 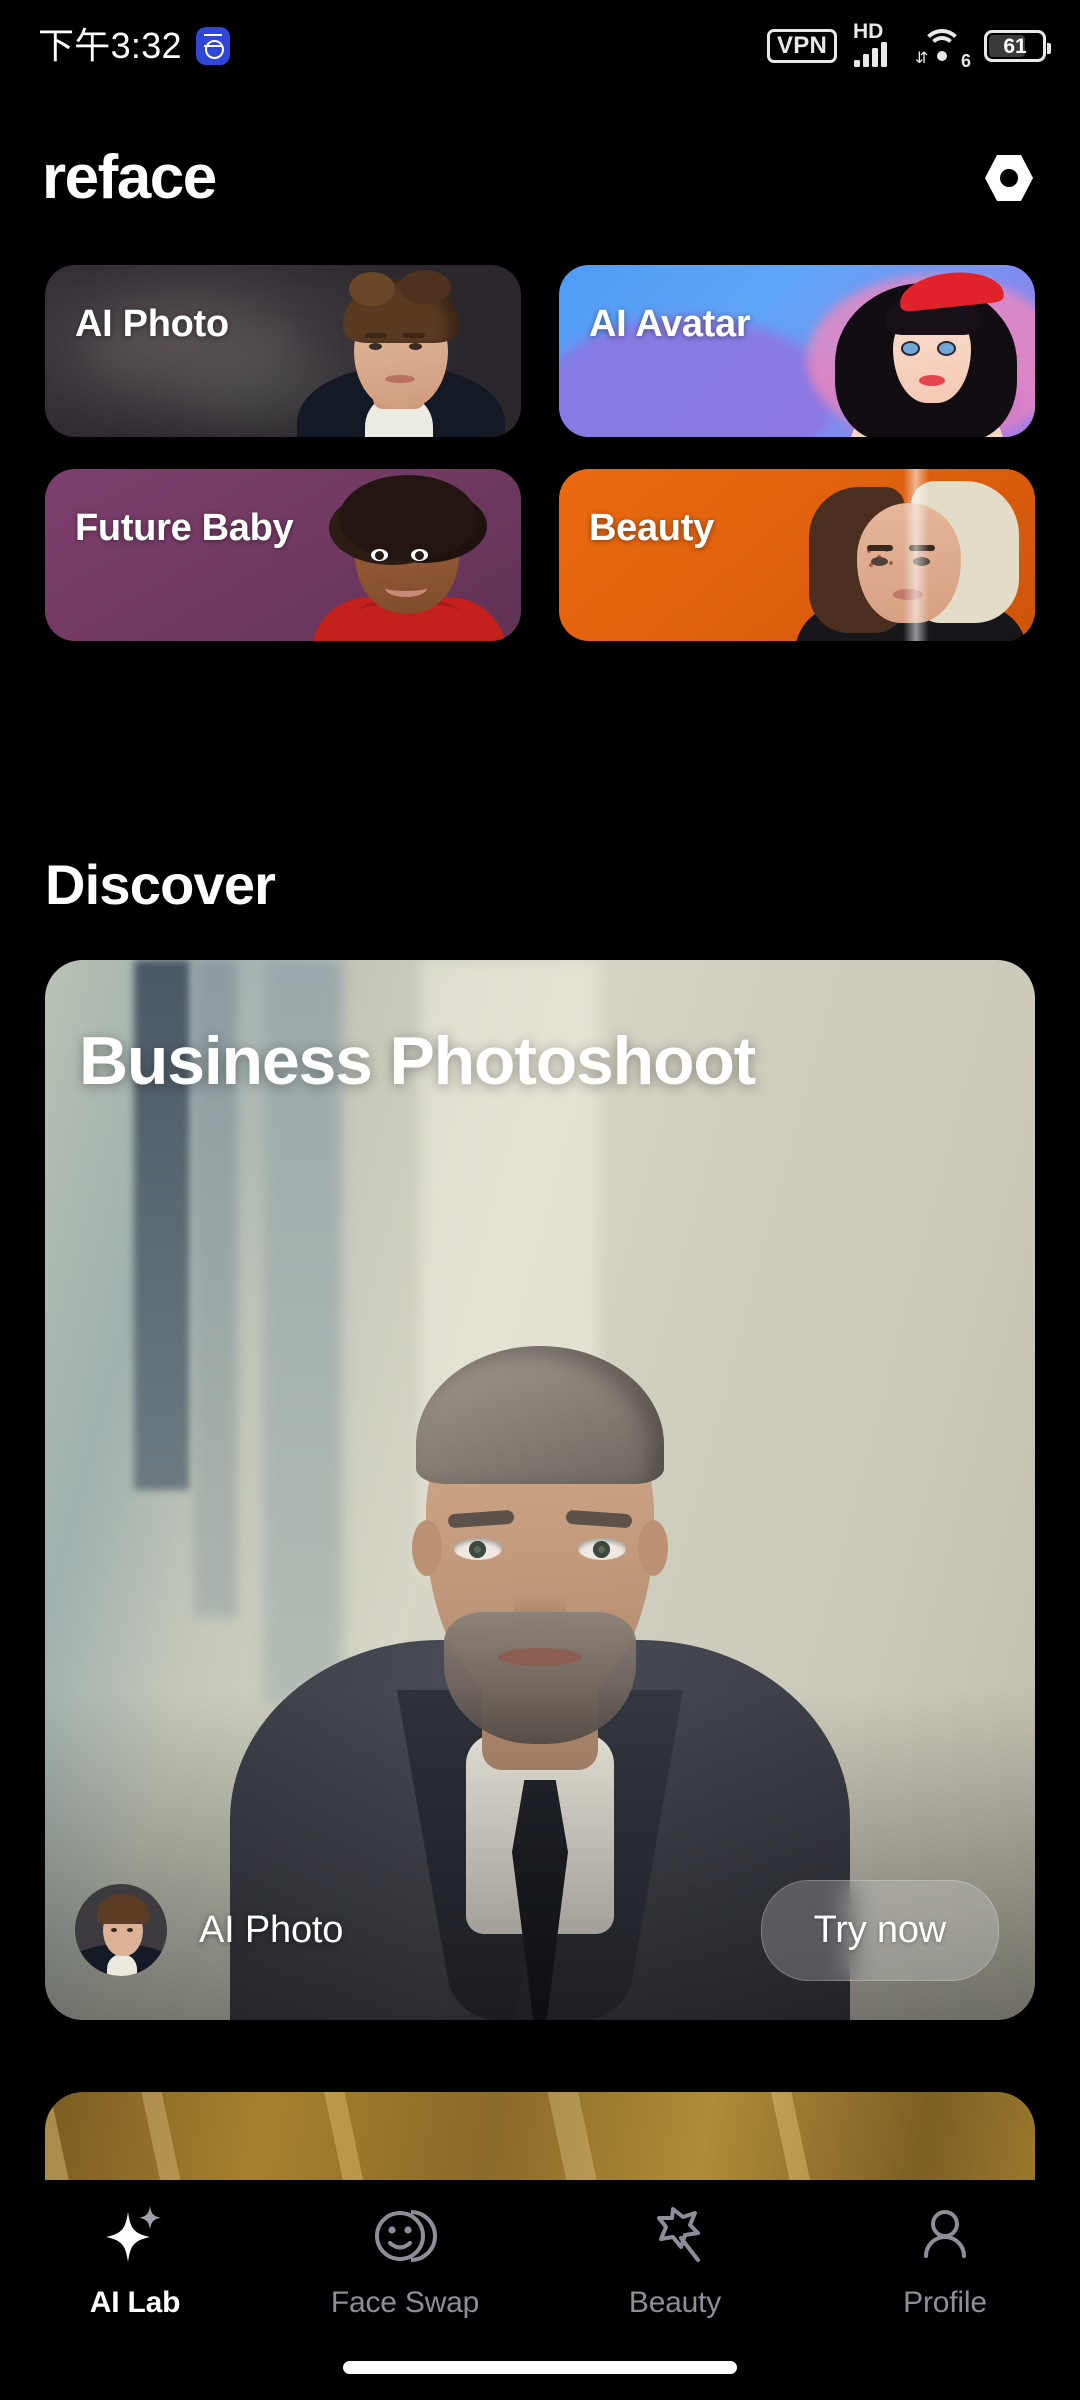 What do you see at coordinates (110, 45) in the screenshot?
I see `status-time: 下午3:32` at bounding box center [110, 45].